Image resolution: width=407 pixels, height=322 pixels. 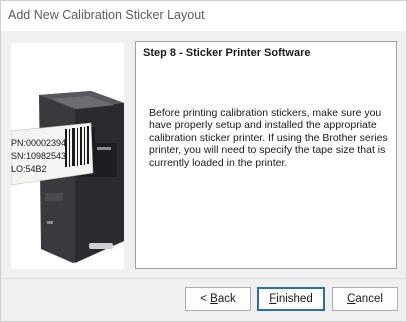 I want to click on back-button-mnemonic: B, so click(x=214, y=299).